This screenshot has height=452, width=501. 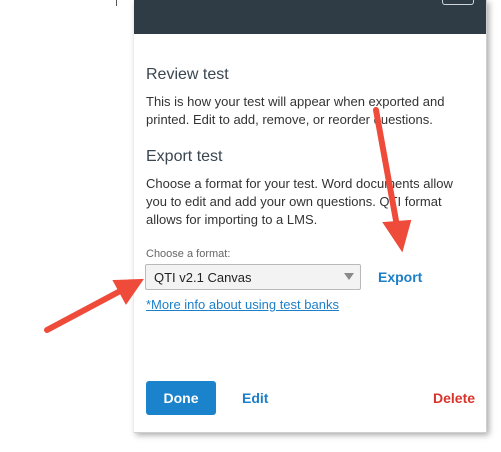 What do you see at coordinates (253, 277) in the screenshot?
I see `format-select: QTI v2.1 Canvas` at bounding box center [253, 277].